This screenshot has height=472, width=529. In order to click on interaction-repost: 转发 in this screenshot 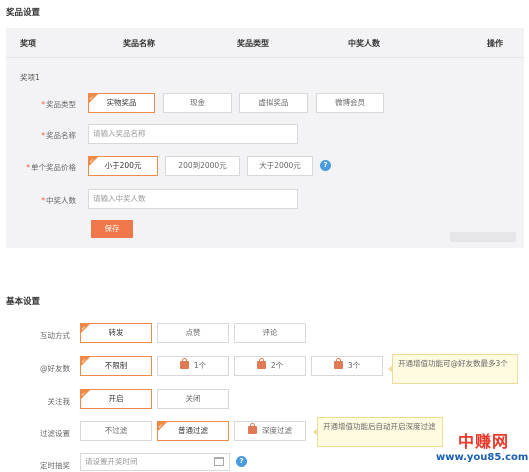, I will do `click(116, 333)`.